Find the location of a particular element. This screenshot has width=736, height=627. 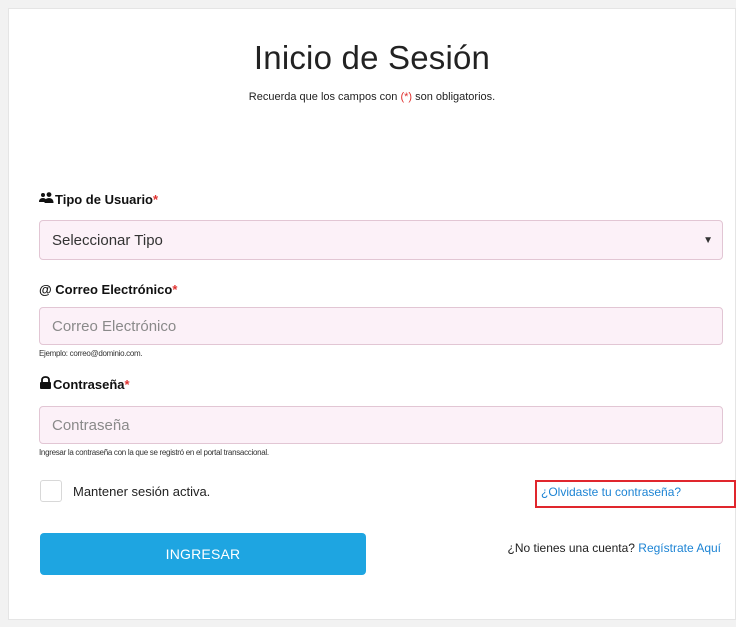

caret-down-icon: ▼ is located at coordinates (708, 240).